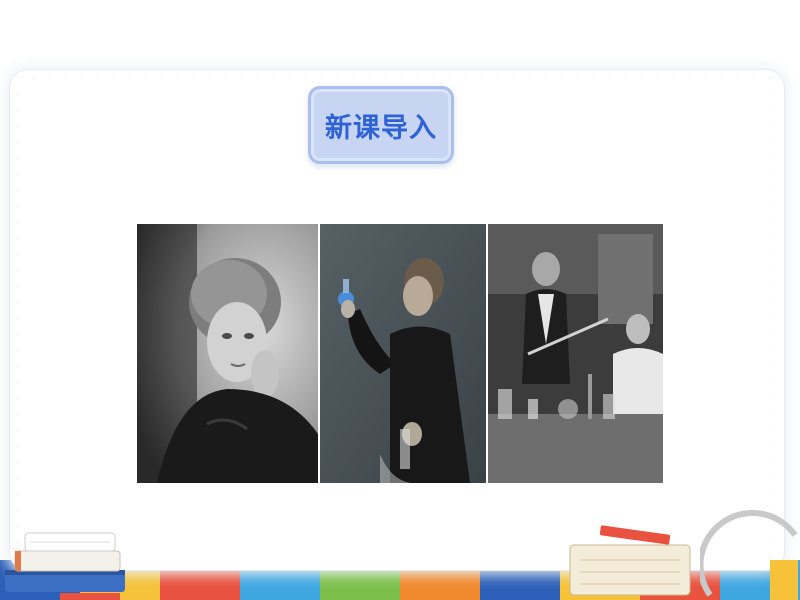 Image resolution: width=800 pixels, height=600 pixels. I want to click on flask-photo-icon, so click(403, 353).